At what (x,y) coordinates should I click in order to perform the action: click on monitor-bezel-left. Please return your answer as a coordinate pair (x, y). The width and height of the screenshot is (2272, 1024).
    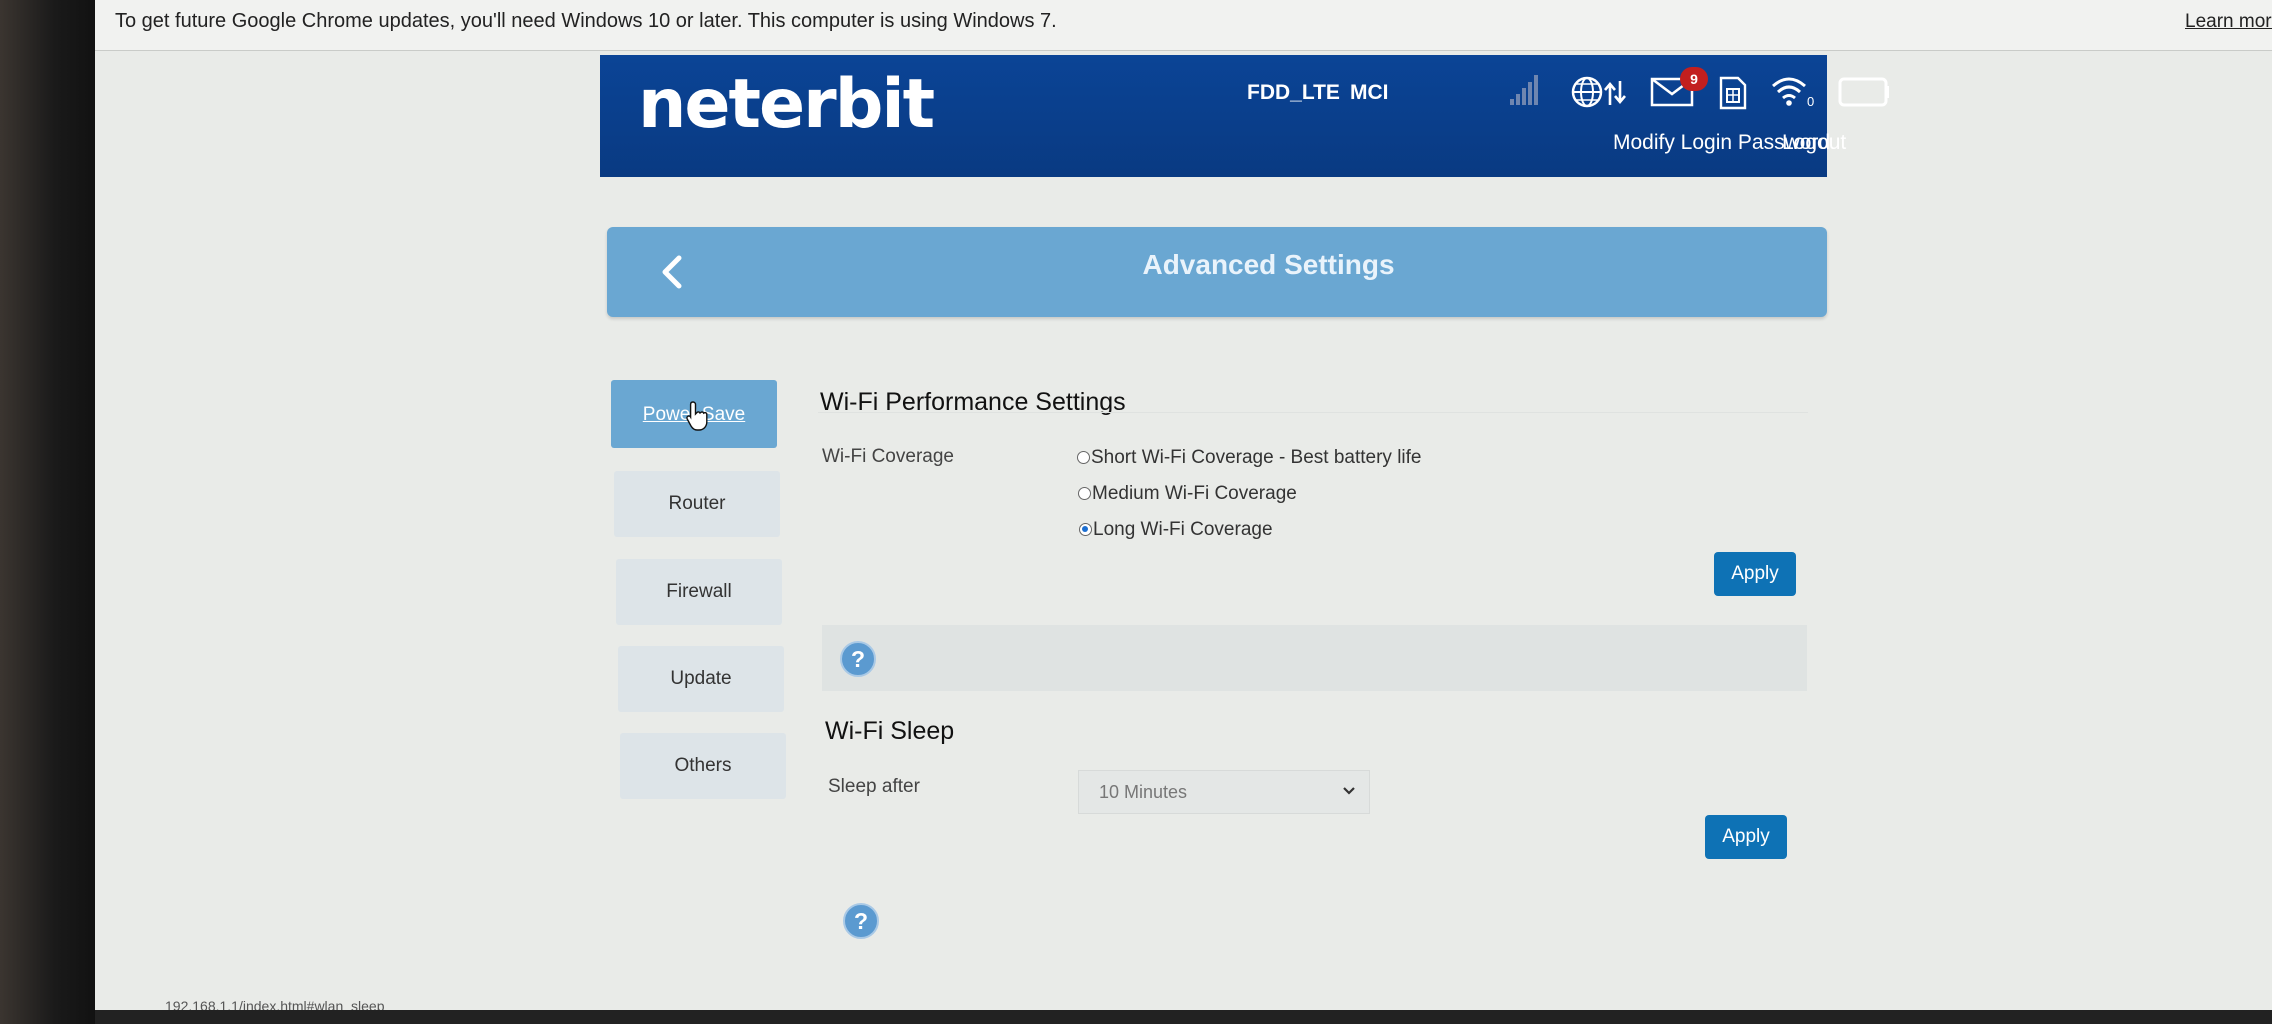
    Looking at the image, I should click on (50, 512).